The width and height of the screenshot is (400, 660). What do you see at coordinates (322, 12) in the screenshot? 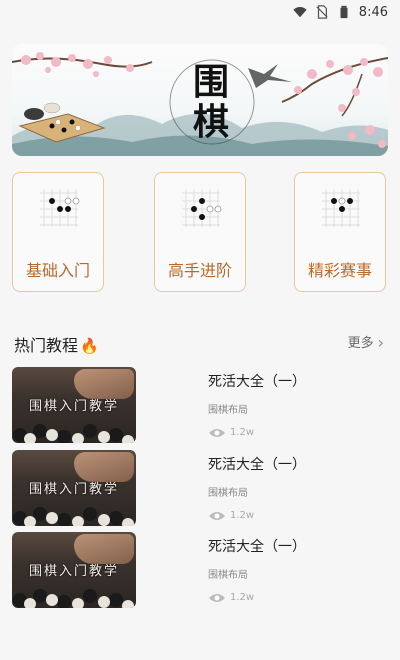
I see `no-sim-icon` at bounding box center [322, 12].